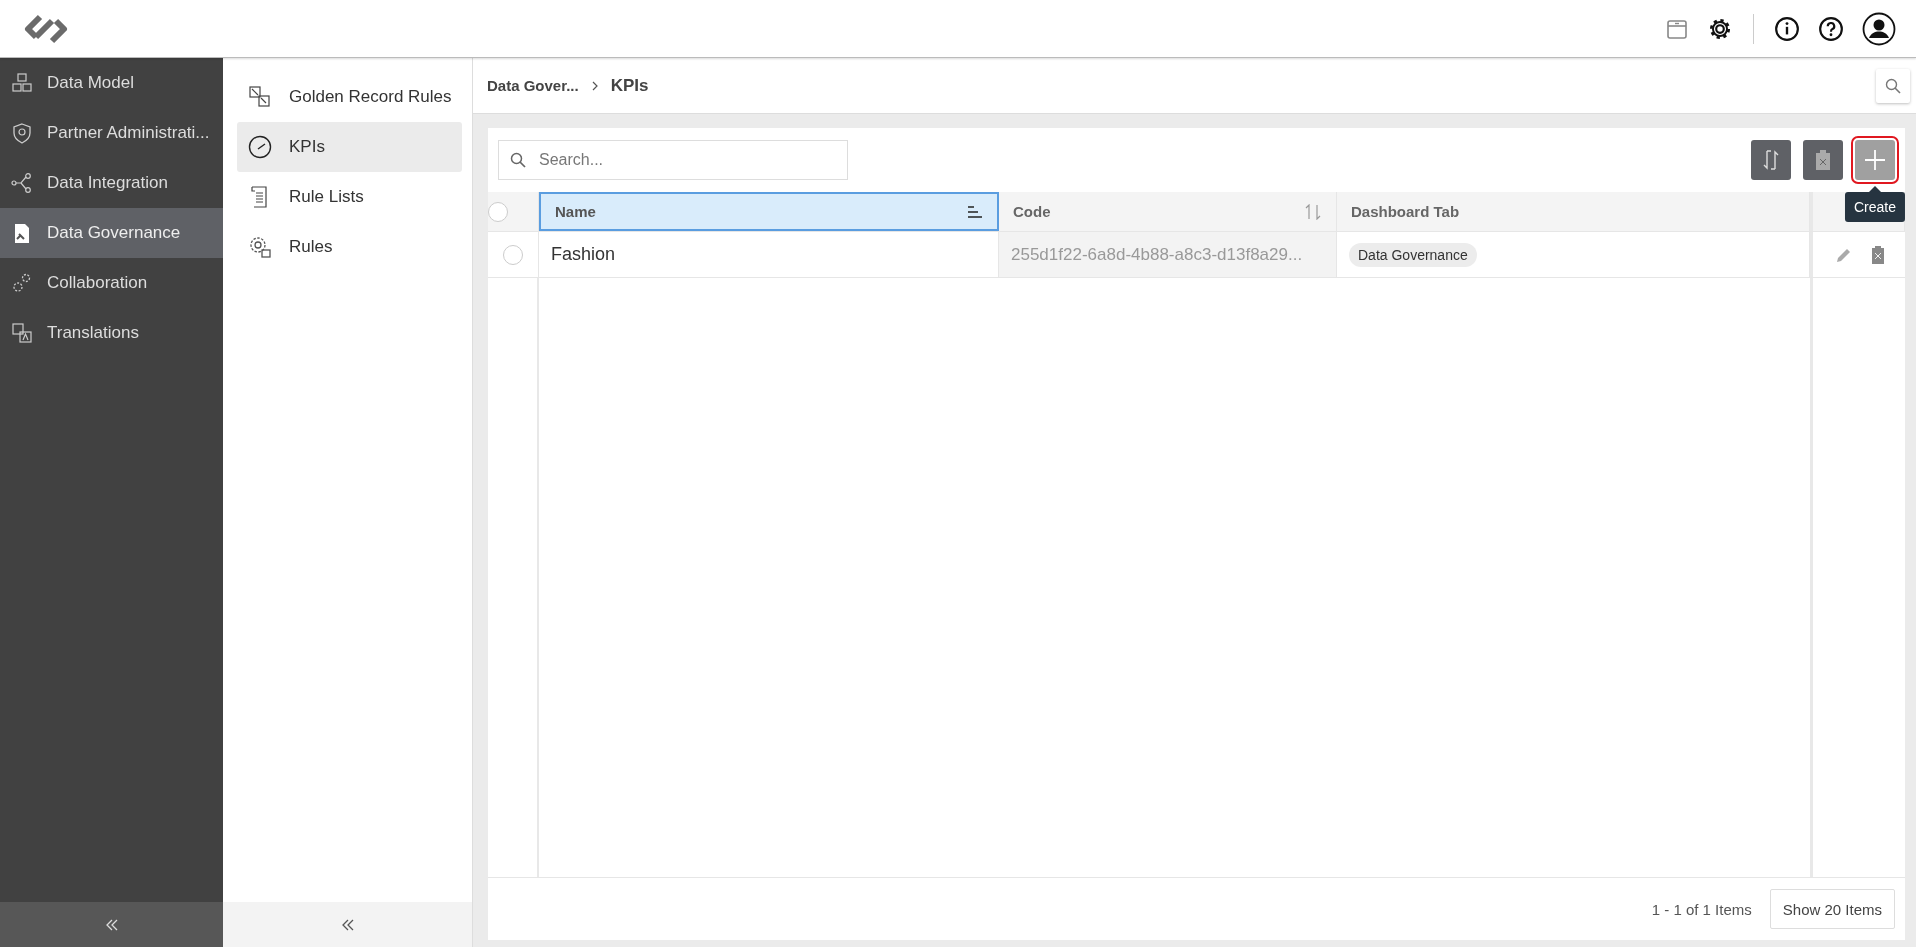 Image resolution: width=1916 pixels, height=947 pixels. Describe the element at coordinates (1879, 28) in the screenshot. I see `user-avatar-icon` at that location.